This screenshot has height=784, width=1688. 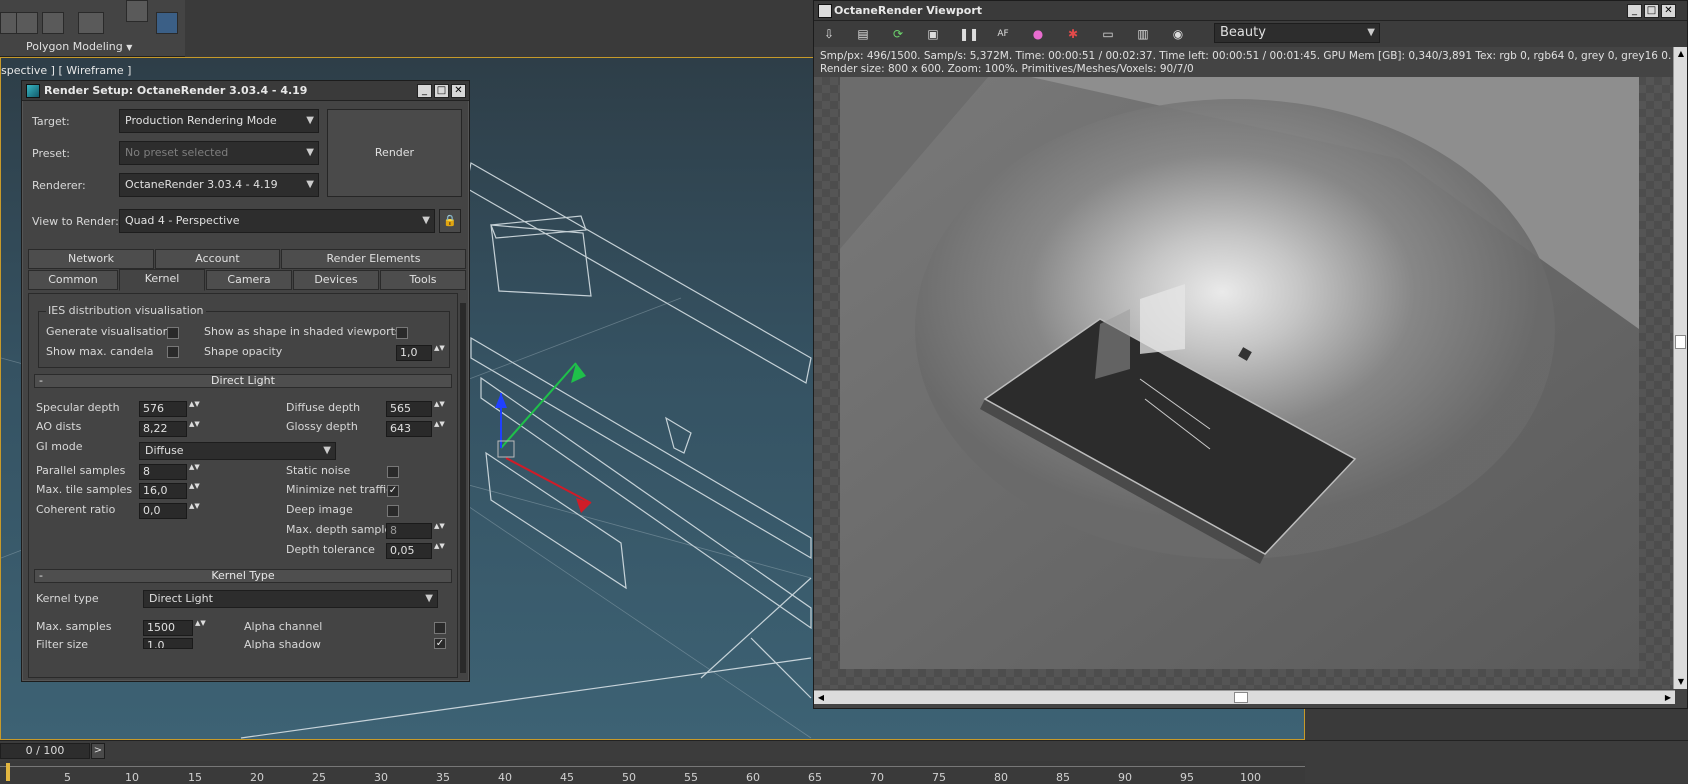 What do you see at coordinates (898, 34) in the screenshot?
I see `restart-icon: ⟳` at bounding box center [898, 34].